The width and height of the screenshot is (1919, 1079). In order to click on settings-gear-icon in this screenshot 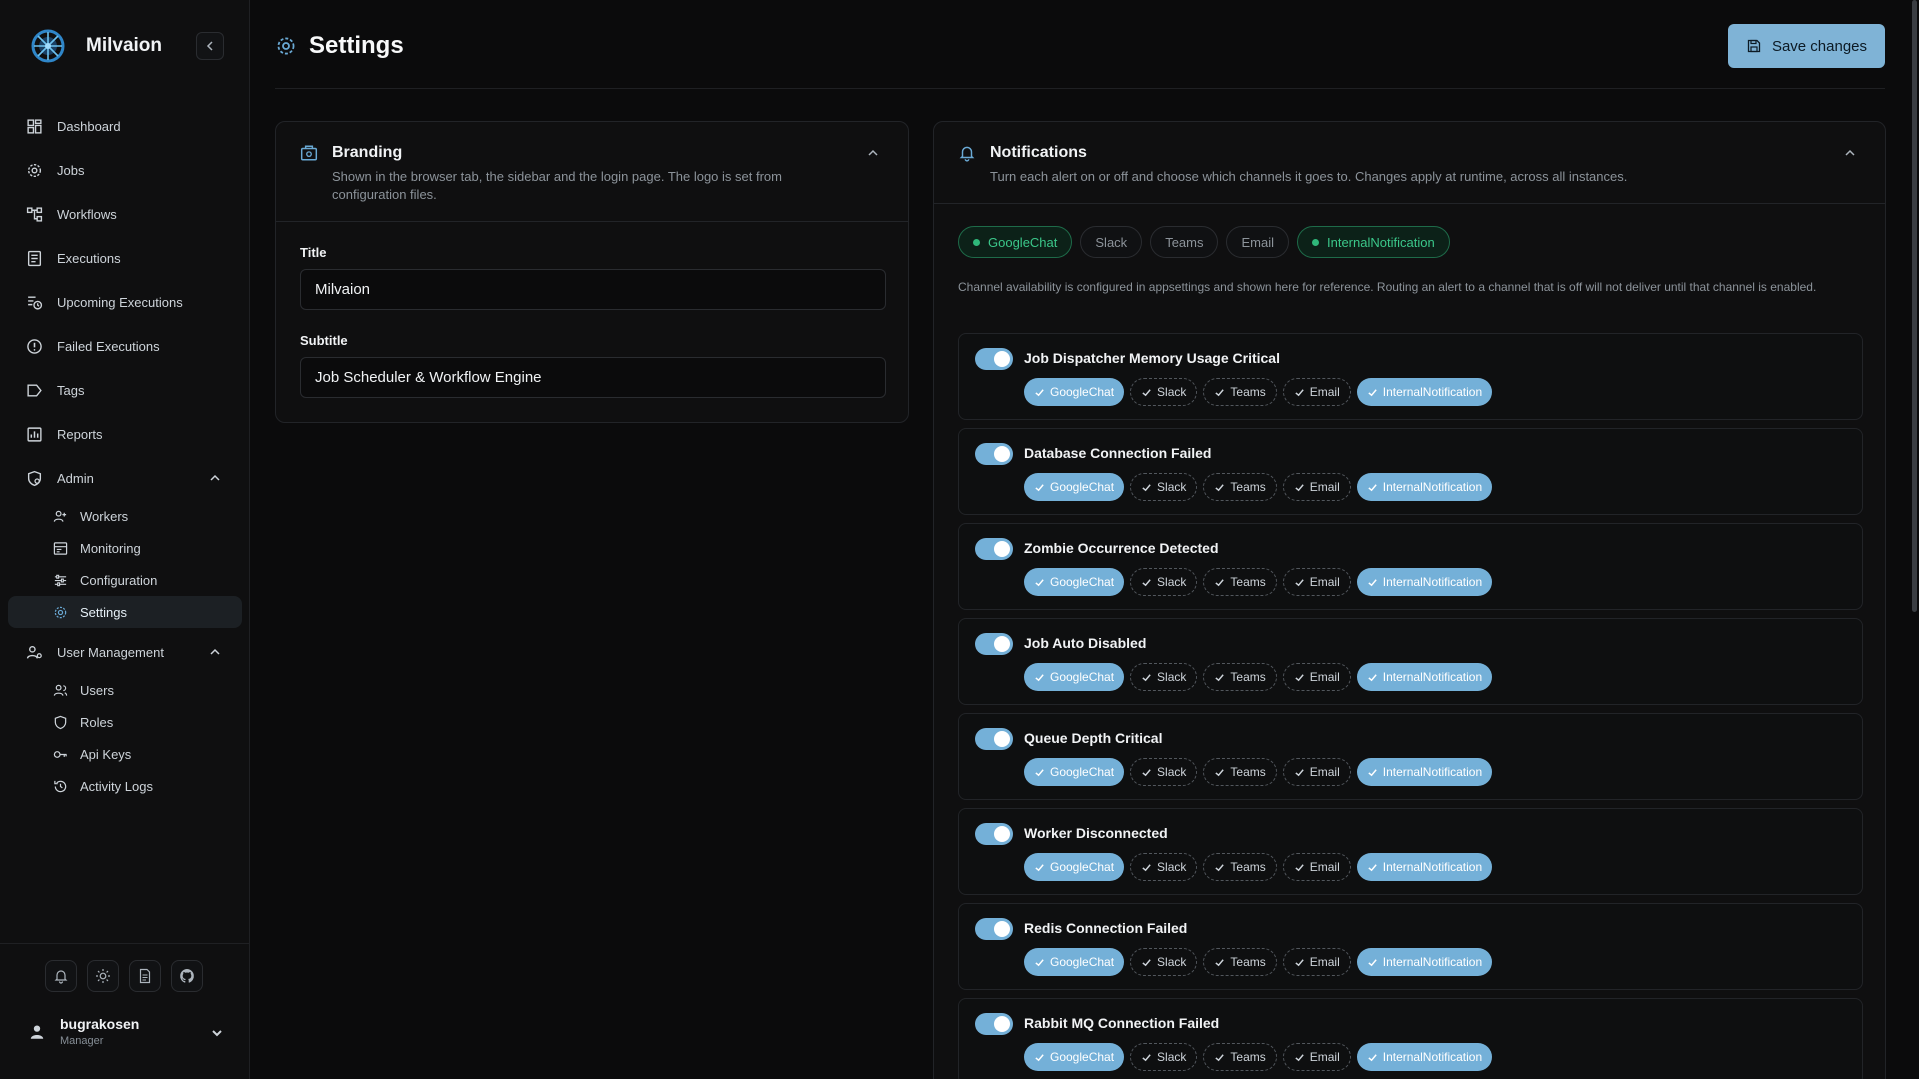, I will do `click(60, 612)`.